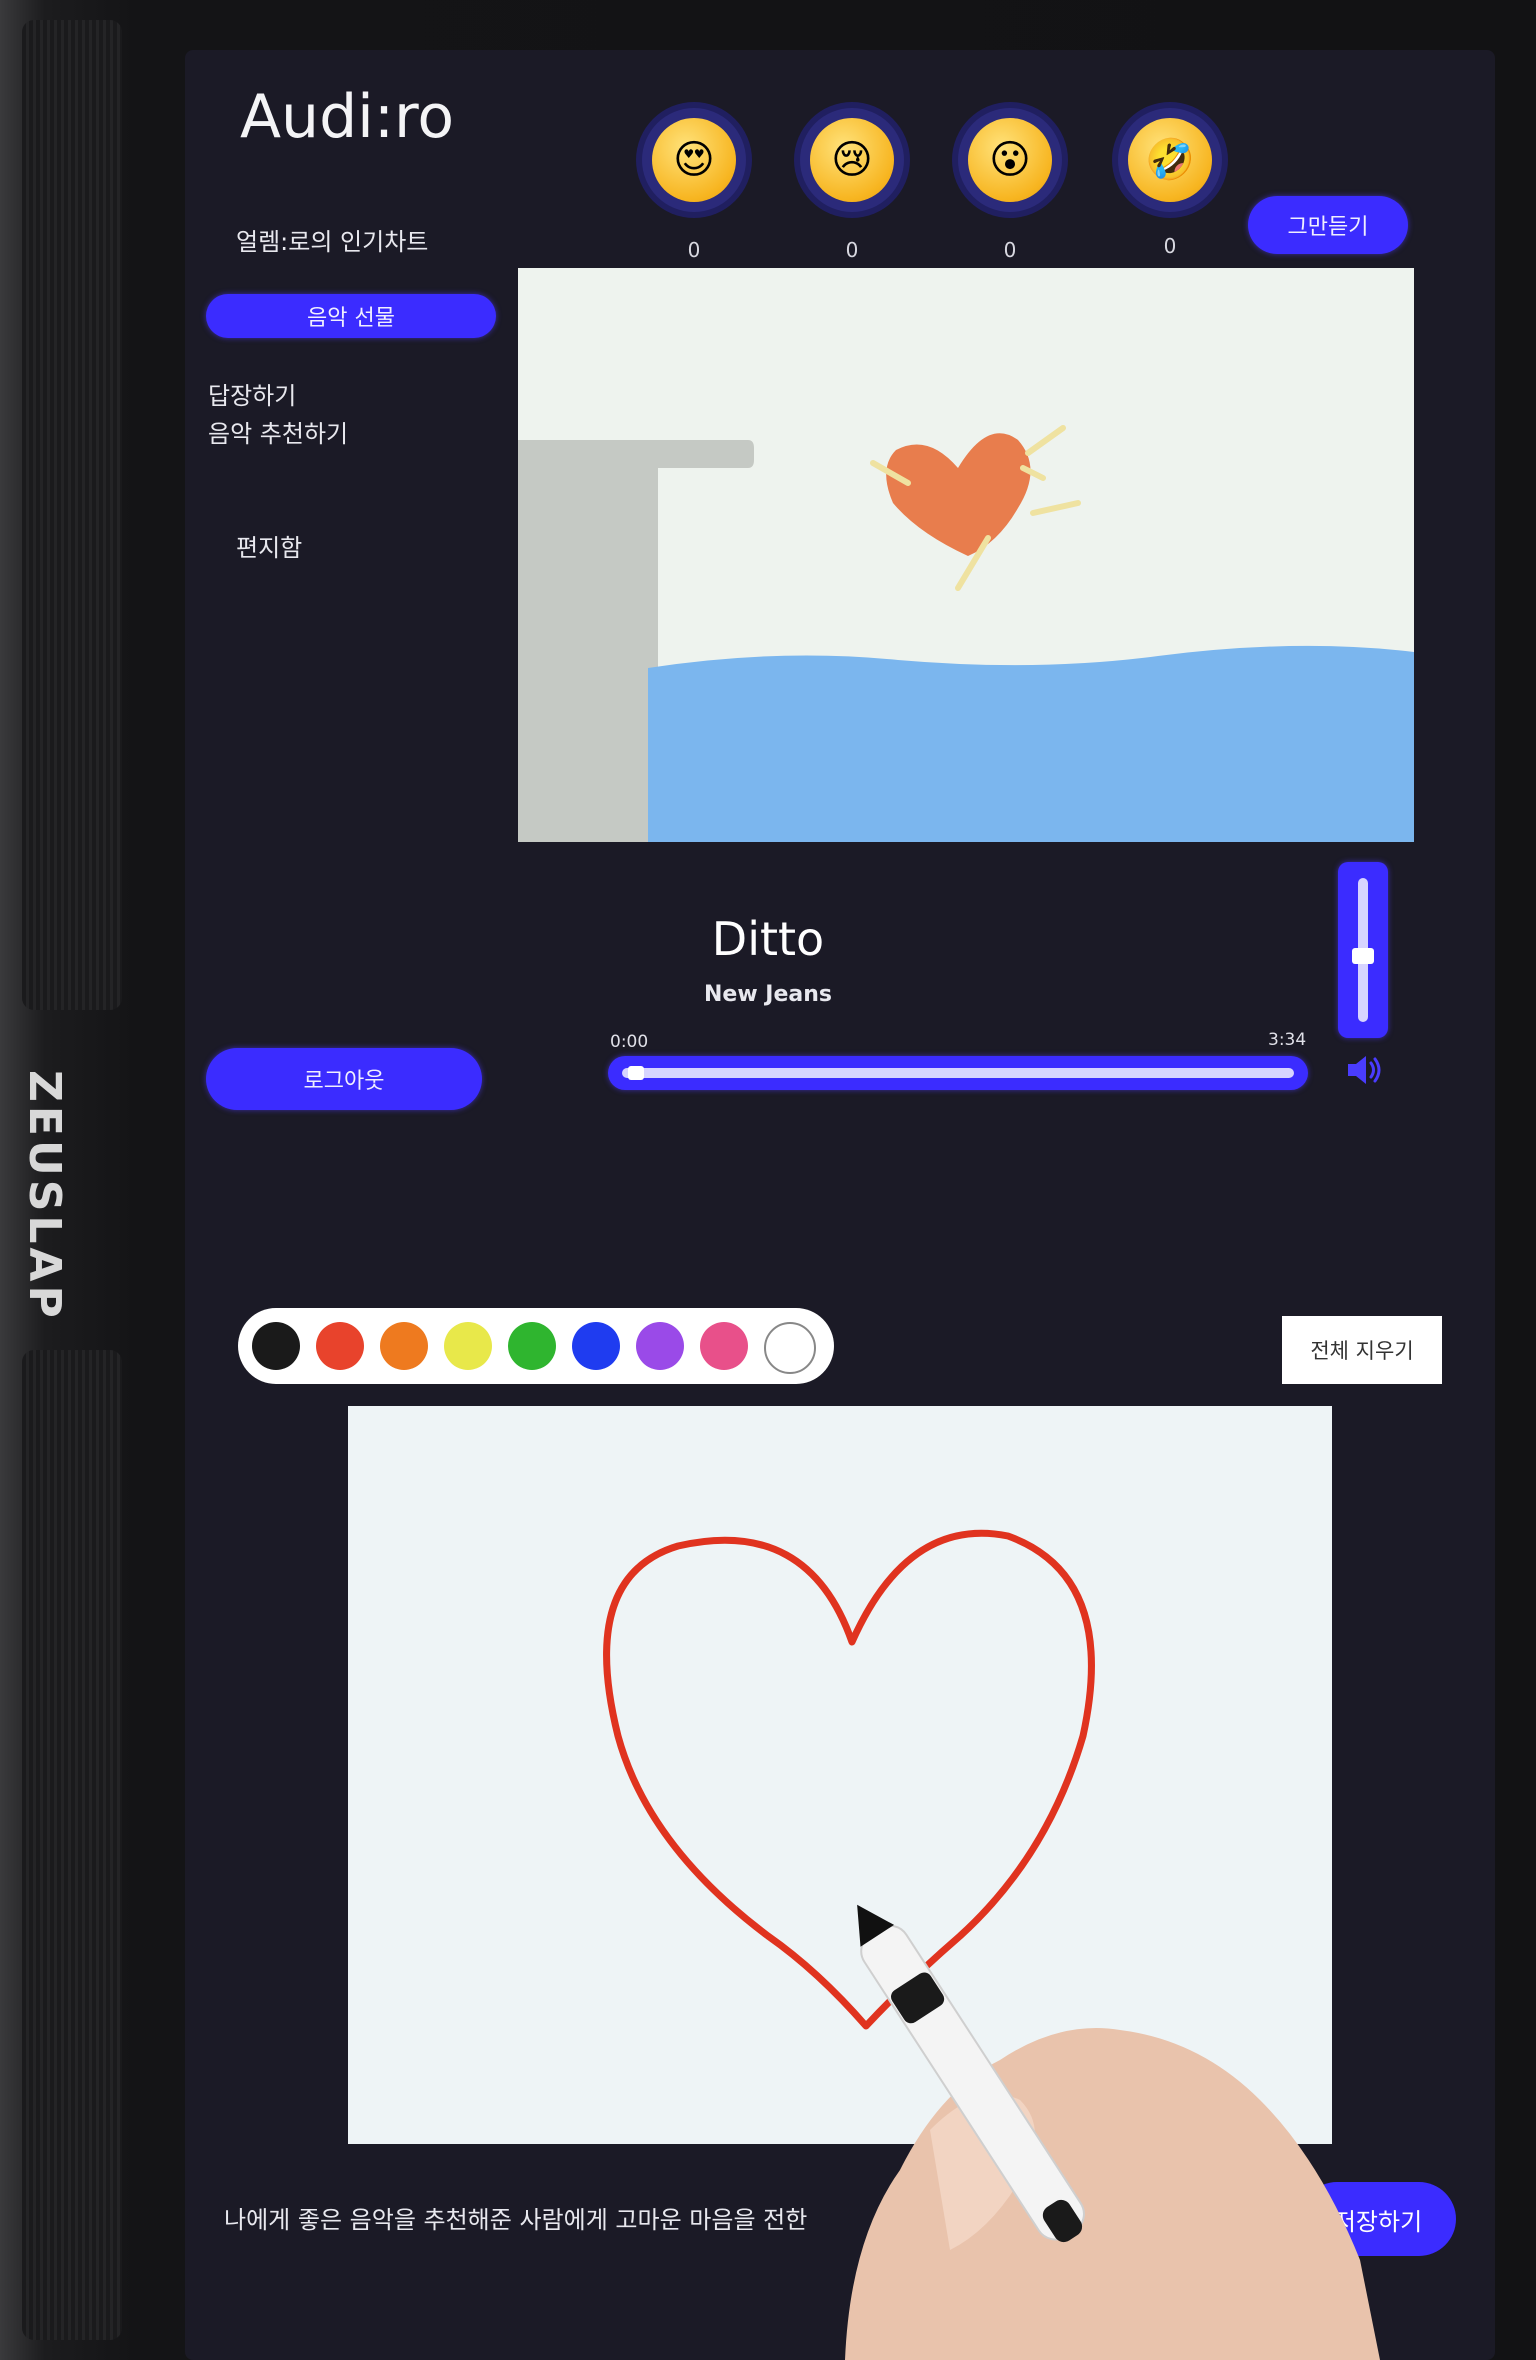 The image size is (1536, 2360). I want to click on sidebar-item-music-gift: 음악 선물, so click(351, 316).